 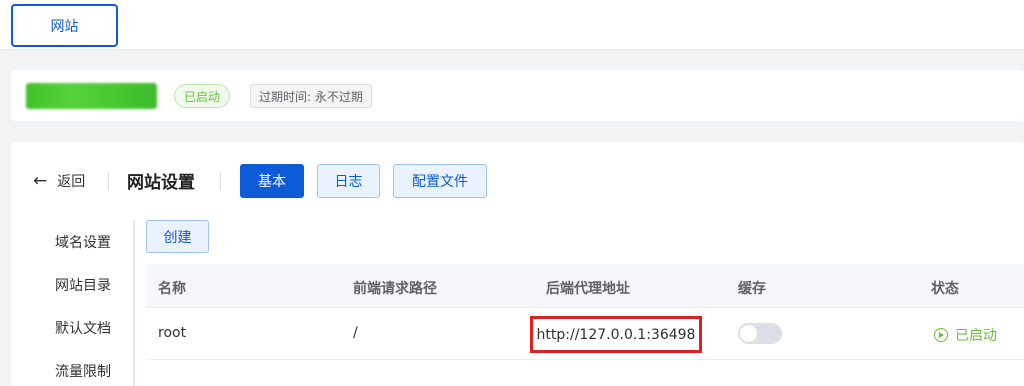 What do you see at coordinates (91, 96) in the screenshot?
I see `site-name-redacted` at bounding box center [91, 96].